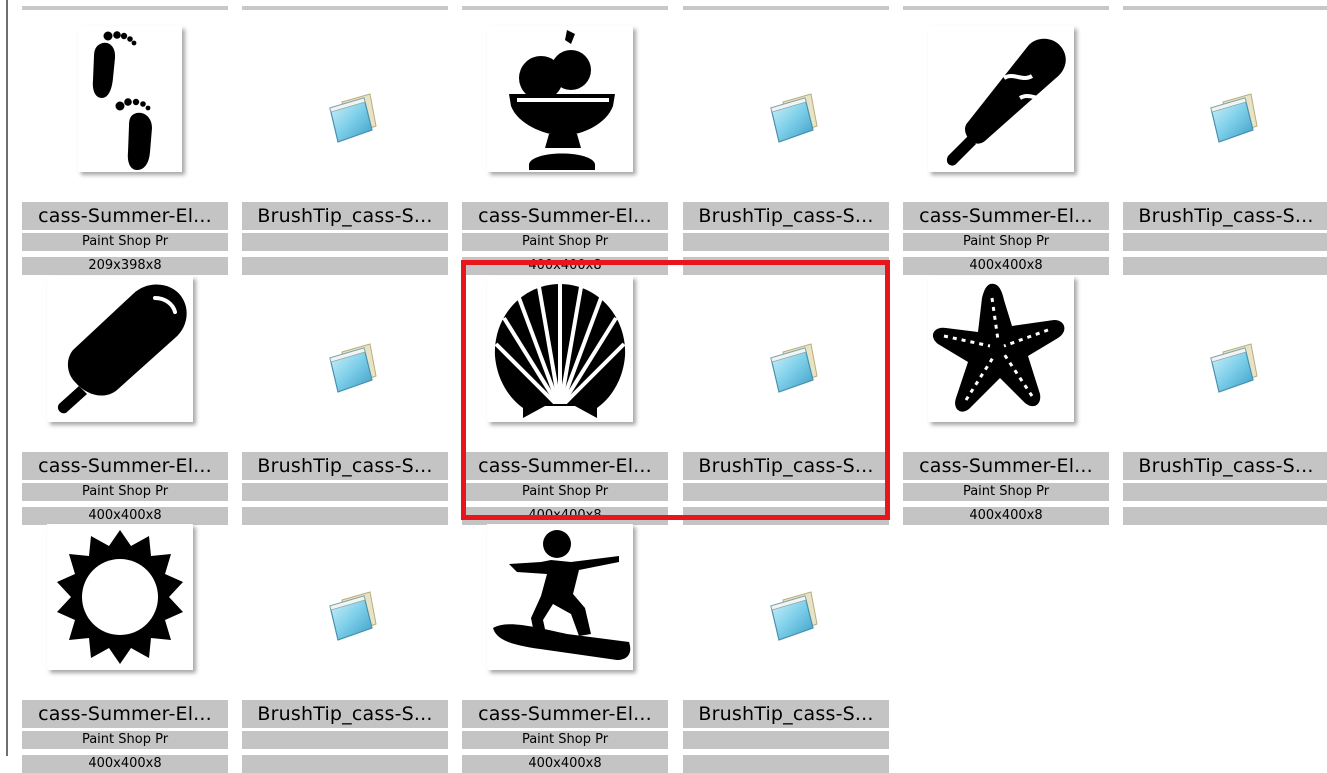  Describe the element at coordinates (560, 351) in the screenshot. I see `seashell-icon` at that location.